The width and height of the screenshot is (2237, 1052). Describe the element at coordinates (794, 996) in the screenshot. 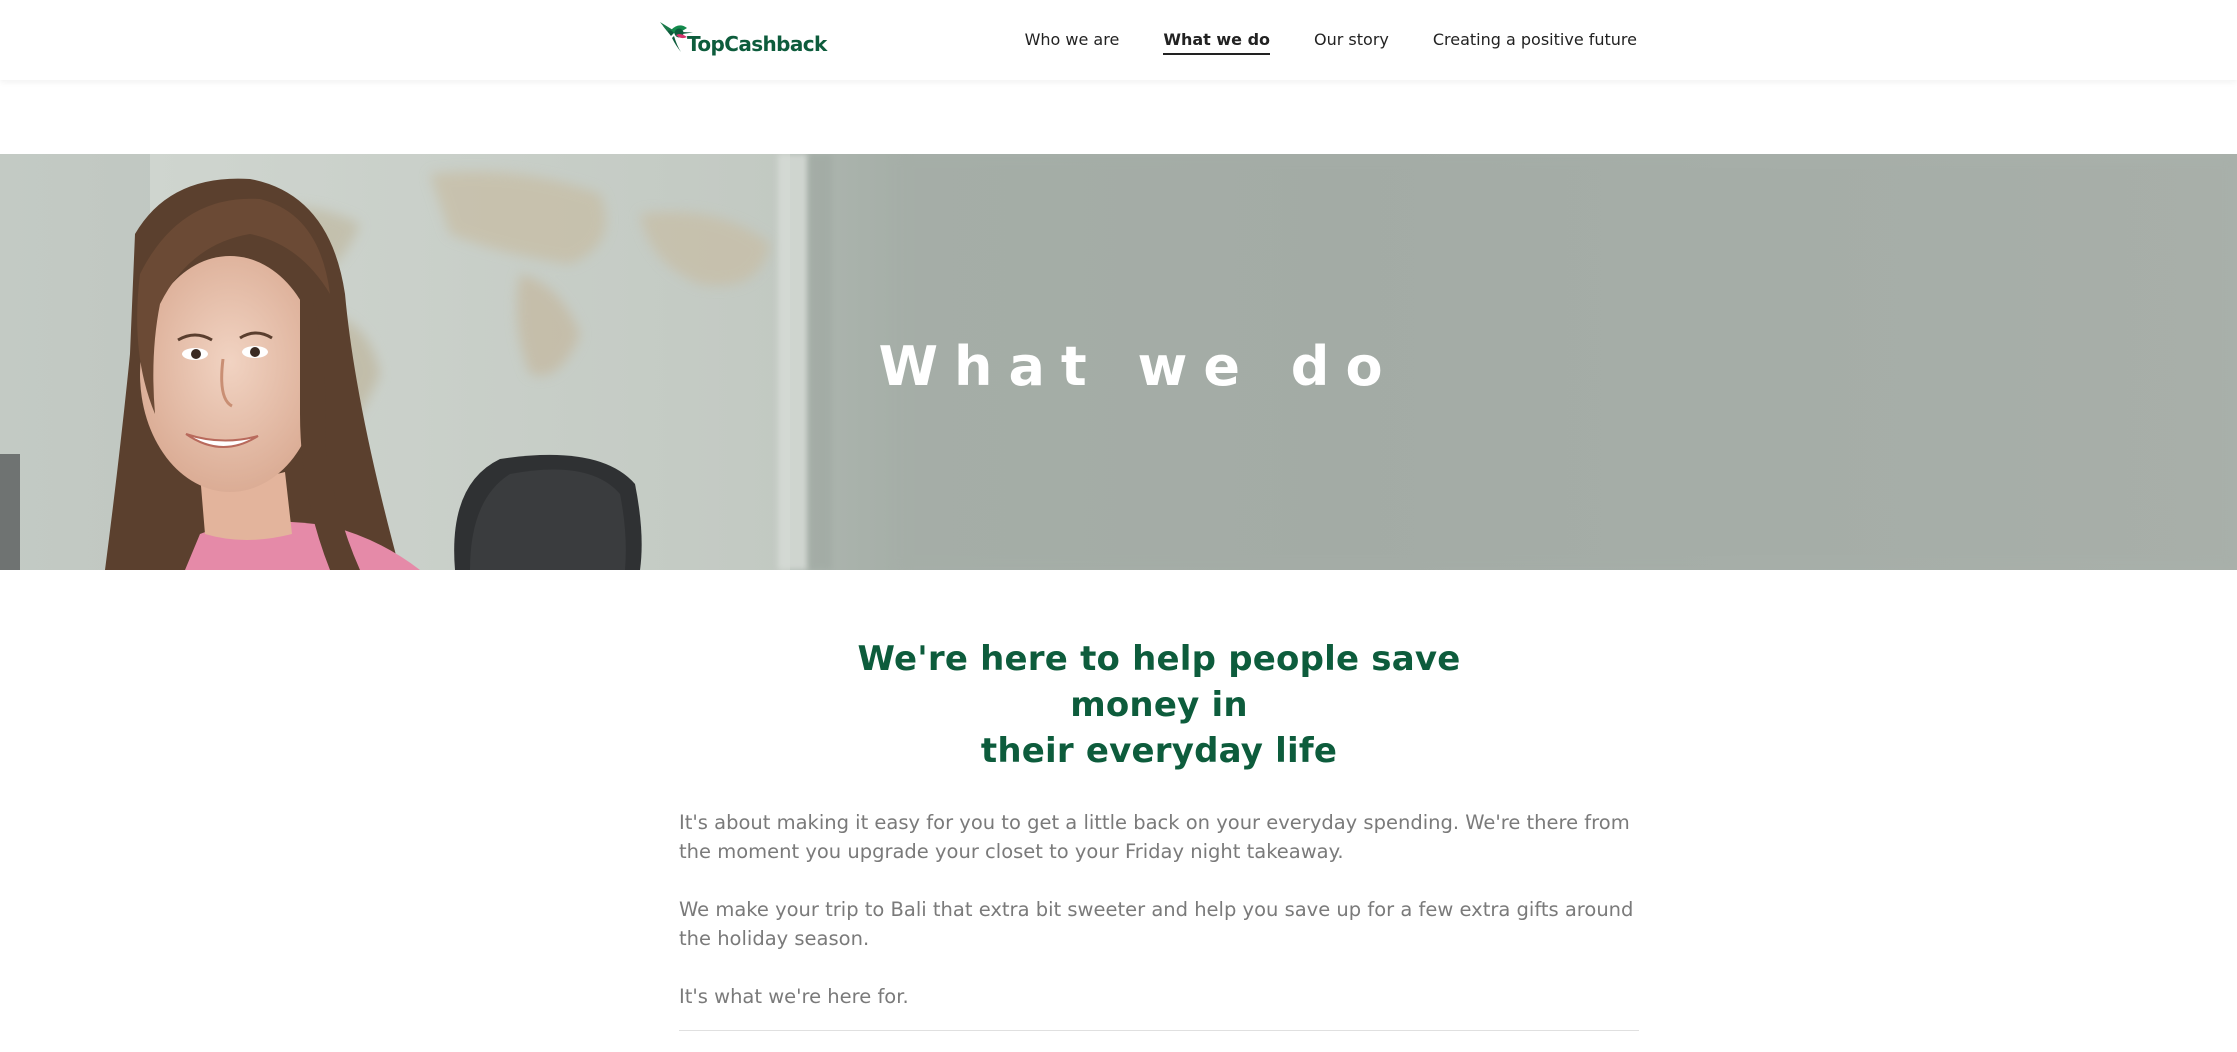

I see `paragraph-3: It's what we're here for.` at that location.